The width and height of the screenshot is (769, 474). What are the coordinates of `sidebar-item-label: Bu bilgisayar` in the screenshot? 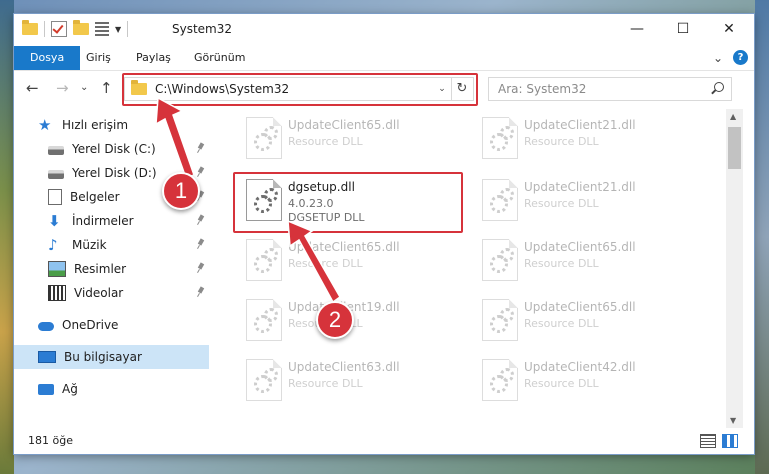 It's located at (103, 357).